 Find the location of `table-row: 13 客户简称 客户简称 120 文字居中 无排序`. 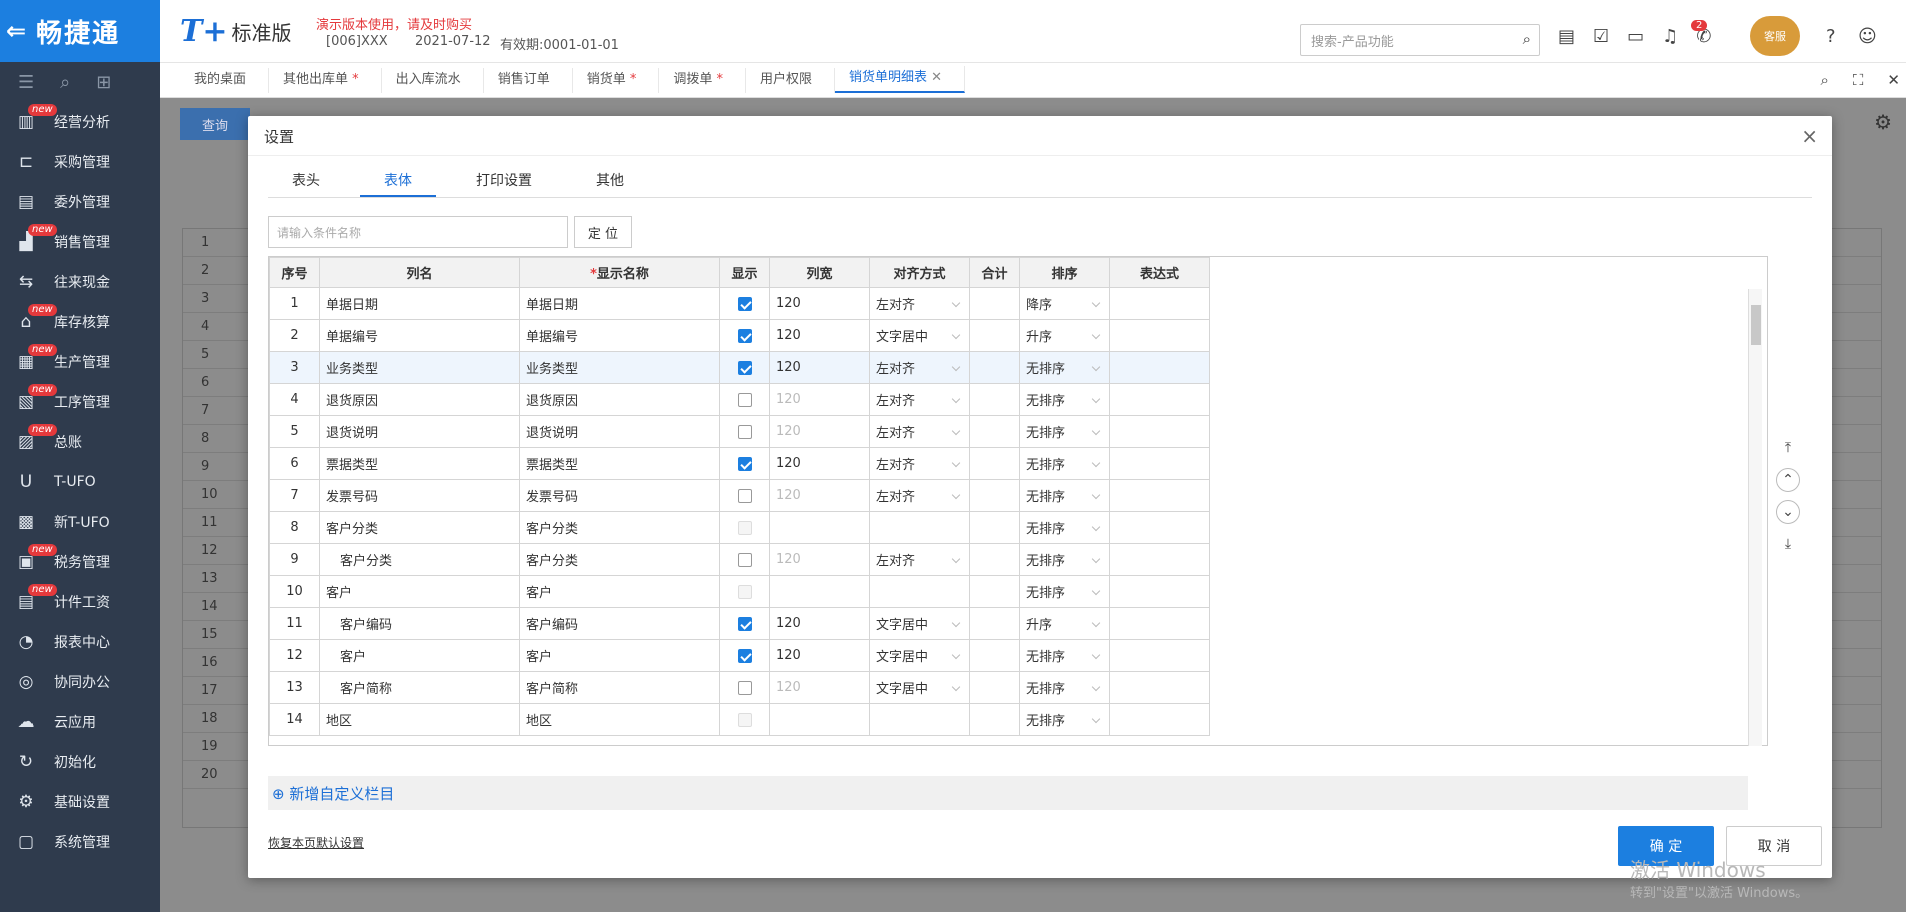

table-row: 13 客户简称 客户简称 120 文字居中 无排序 is located at coordinates (739, 687).